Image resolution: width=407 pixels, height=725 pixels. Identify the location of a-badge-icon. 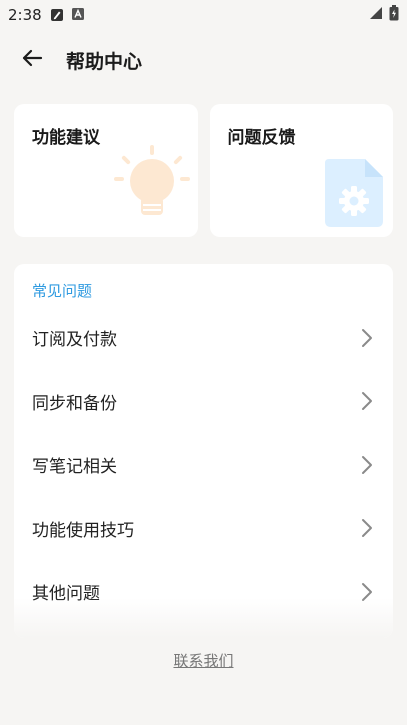
(78, 15).